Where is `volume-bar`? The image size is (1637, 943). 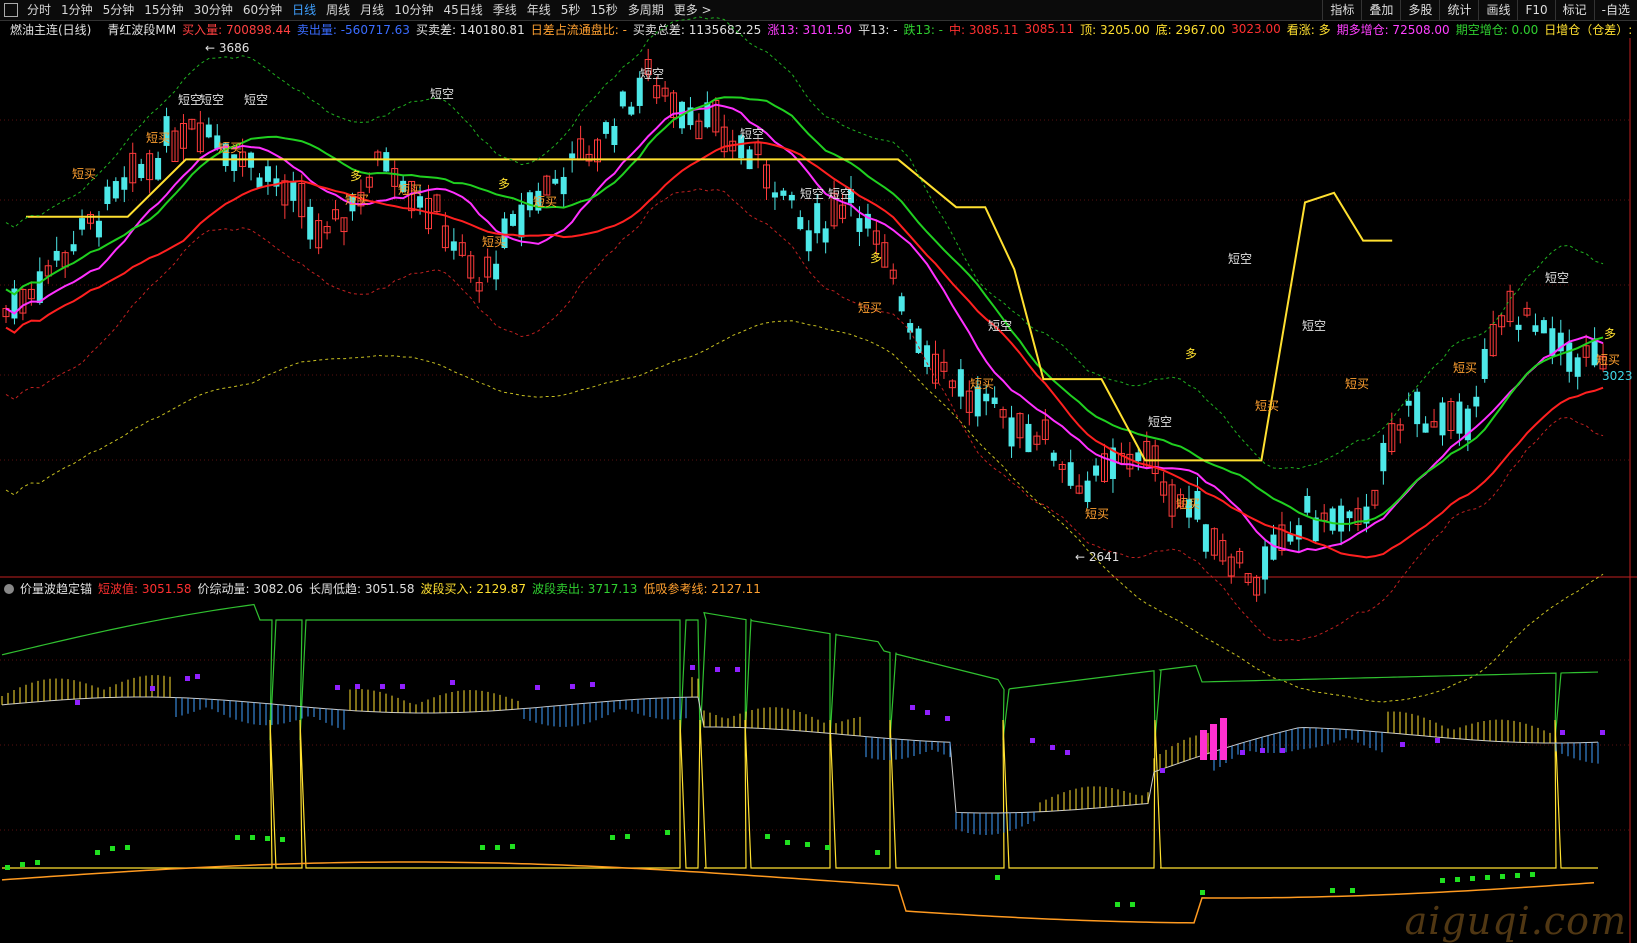
volume-bar is located at coordinates (1223, 739).